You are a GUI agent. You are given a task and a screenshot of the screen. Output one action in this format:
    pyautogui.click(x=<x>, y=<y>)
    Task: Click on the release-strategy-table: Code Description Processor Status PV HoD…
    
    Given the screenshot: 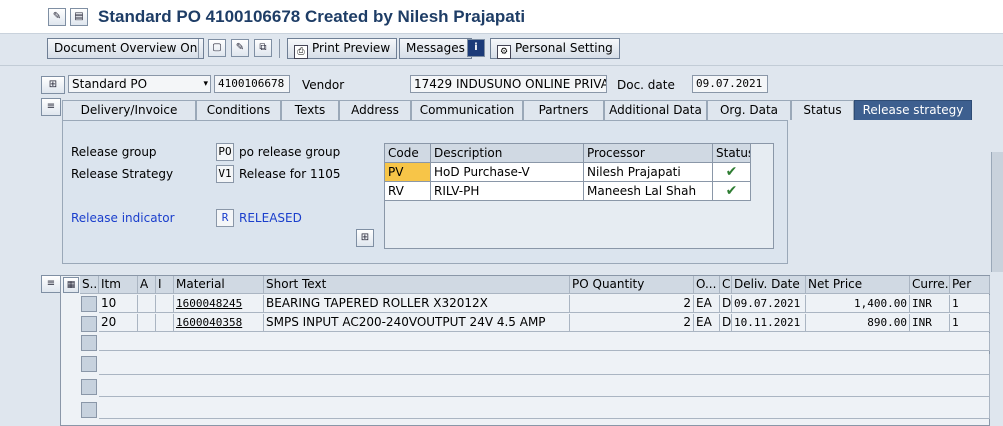 What is the action you would take?
    pyautogui.click(x=579, y=196)
    